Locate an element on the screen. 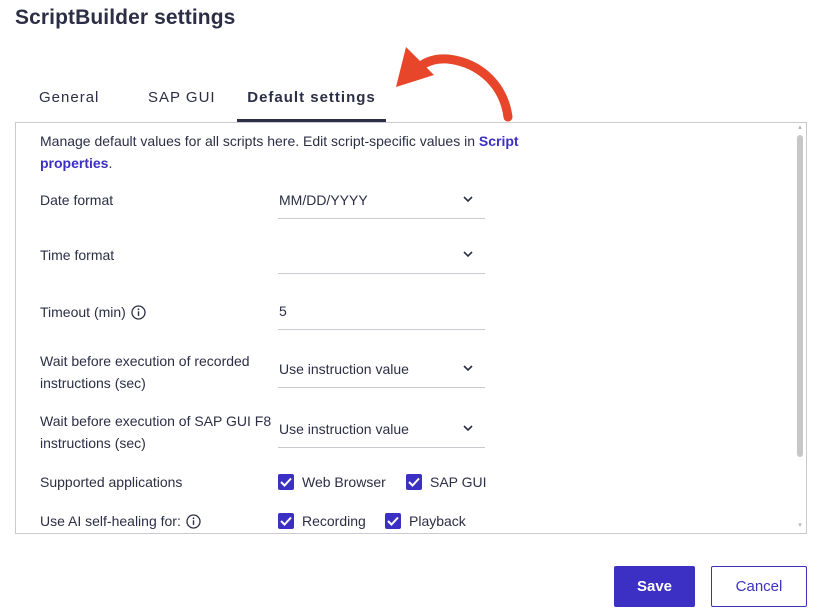 The height and width of the screenshot is (611, 821). intro-text-end: . is located at coordinates (110, 163).